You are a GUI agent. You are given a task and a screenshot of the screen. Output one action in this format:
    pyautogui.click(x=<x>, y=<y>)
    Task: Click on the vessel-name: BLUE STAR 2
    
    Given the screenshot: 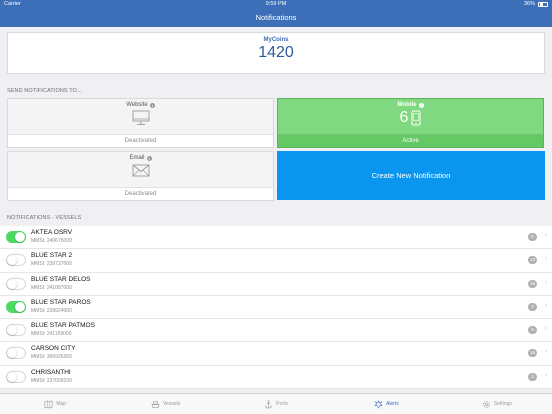 What is the action you would take?
    pyautogui.click(x=52, y=256)
    